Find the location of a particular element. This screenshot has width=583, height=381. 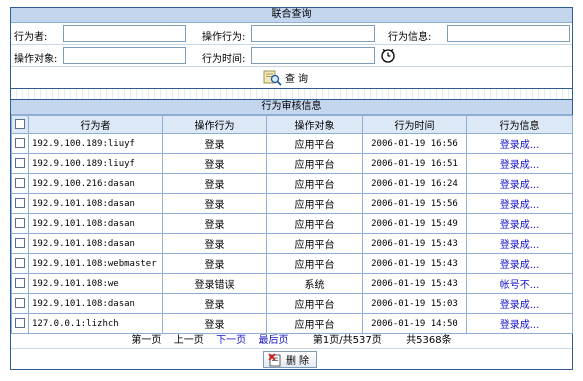

actor-input is located at coordinates (124, 33).